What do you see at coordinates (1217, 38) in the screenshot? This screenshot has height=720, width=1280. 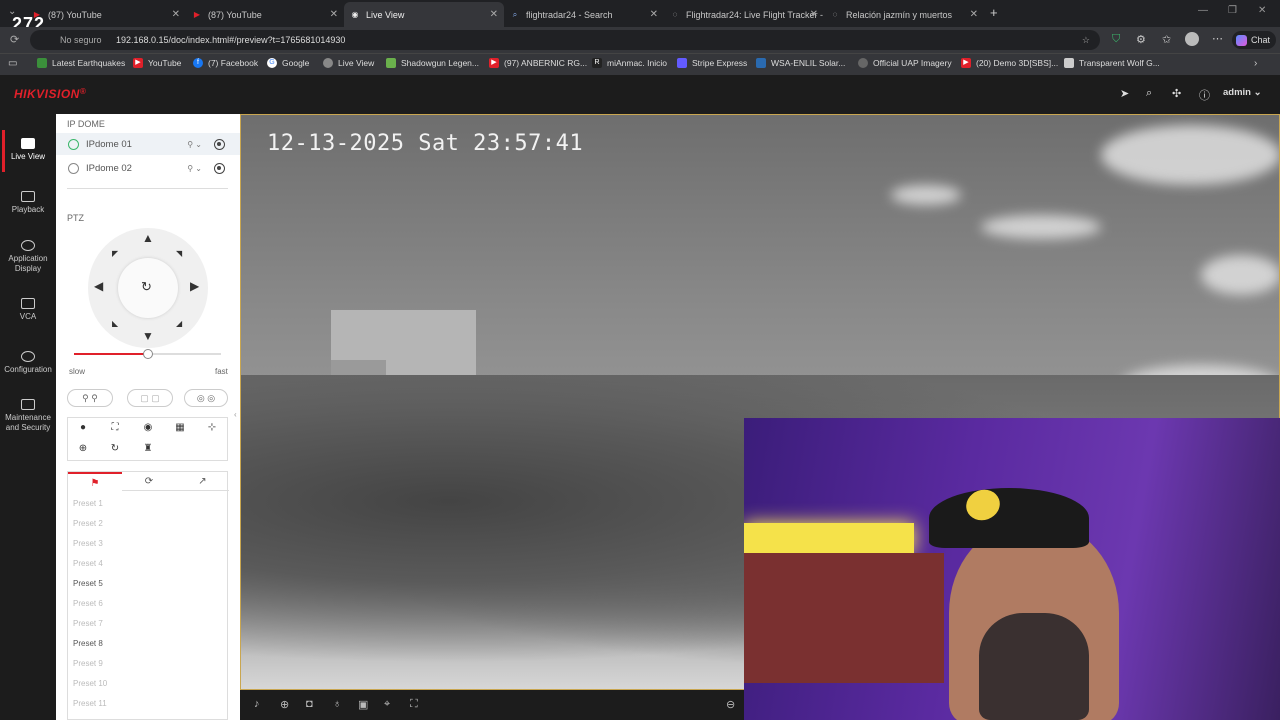 I see `more-menu-icon: ⋯` at bounding box center [1217, 38].